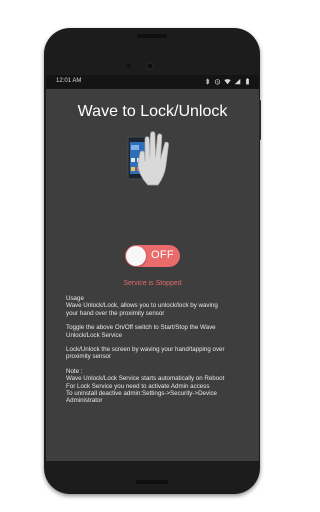 The width and height of the screenshot is (320, 512). Describe the element at coordinates (115, 313) in the screenshot. I see `usage-text-line: your hand over the proximity sensor` at that location.